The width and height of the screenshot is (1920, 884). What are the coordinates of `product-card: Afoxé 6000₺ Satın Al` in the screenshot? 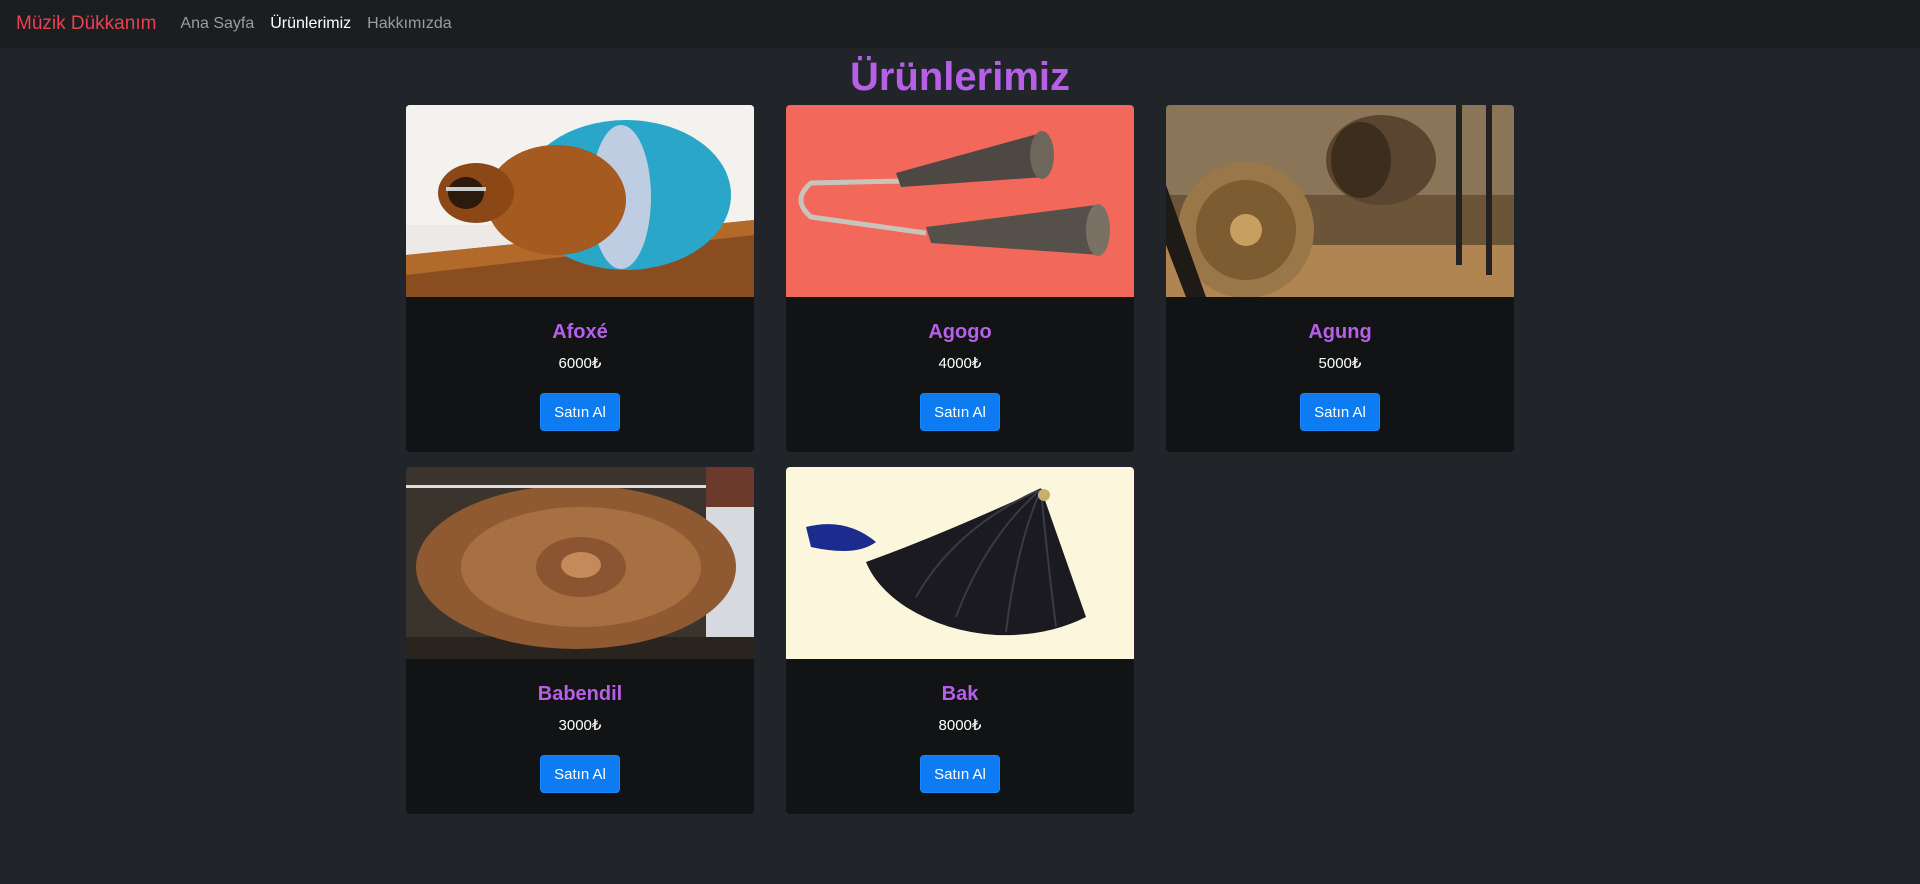 It's located at (580, 278).